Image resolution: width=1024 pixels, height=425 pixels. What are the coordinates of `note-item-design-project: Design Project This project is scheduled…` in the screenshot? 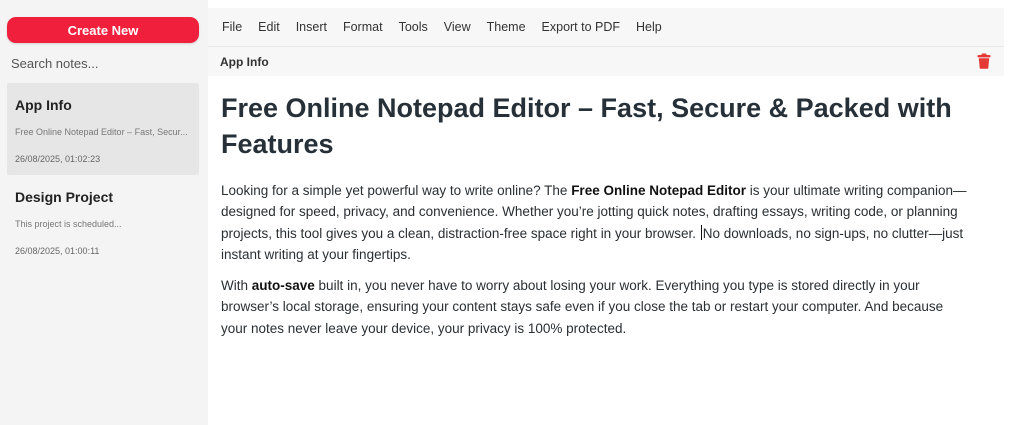 It's located at (103, 221).